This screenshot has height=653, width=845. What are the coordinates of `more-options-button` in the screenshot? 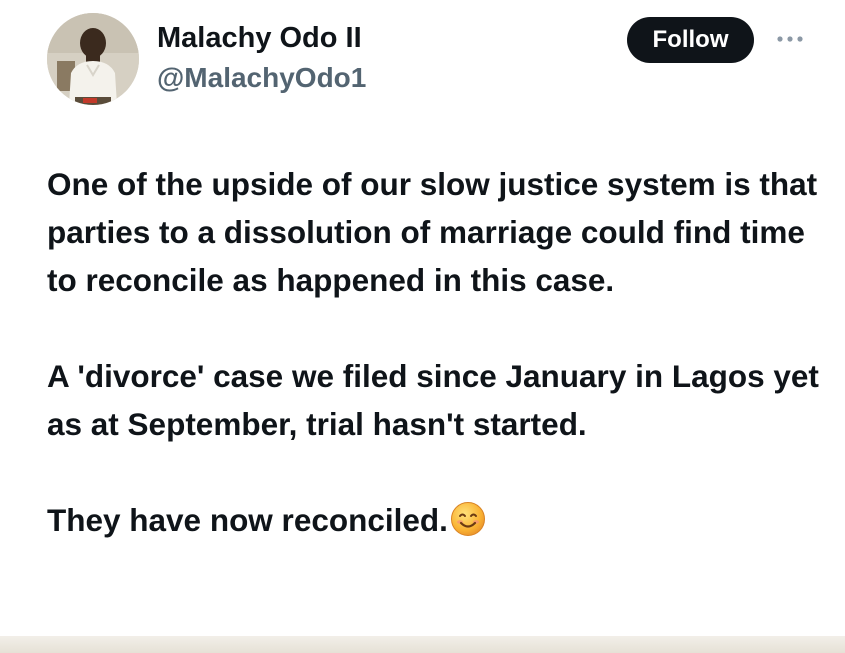 It's located at (790, 39).